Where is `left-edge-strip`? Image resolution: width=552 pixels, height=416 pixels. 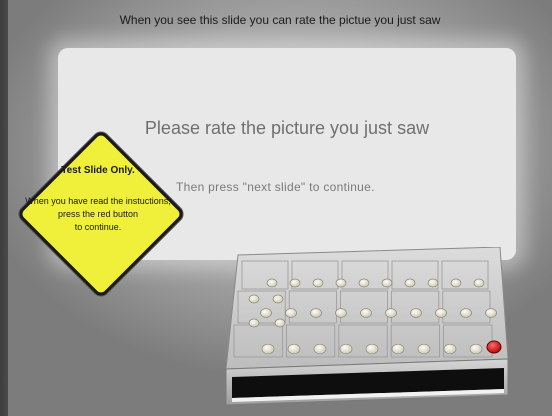
left-edge-strip is located at coordinates (4, 208).